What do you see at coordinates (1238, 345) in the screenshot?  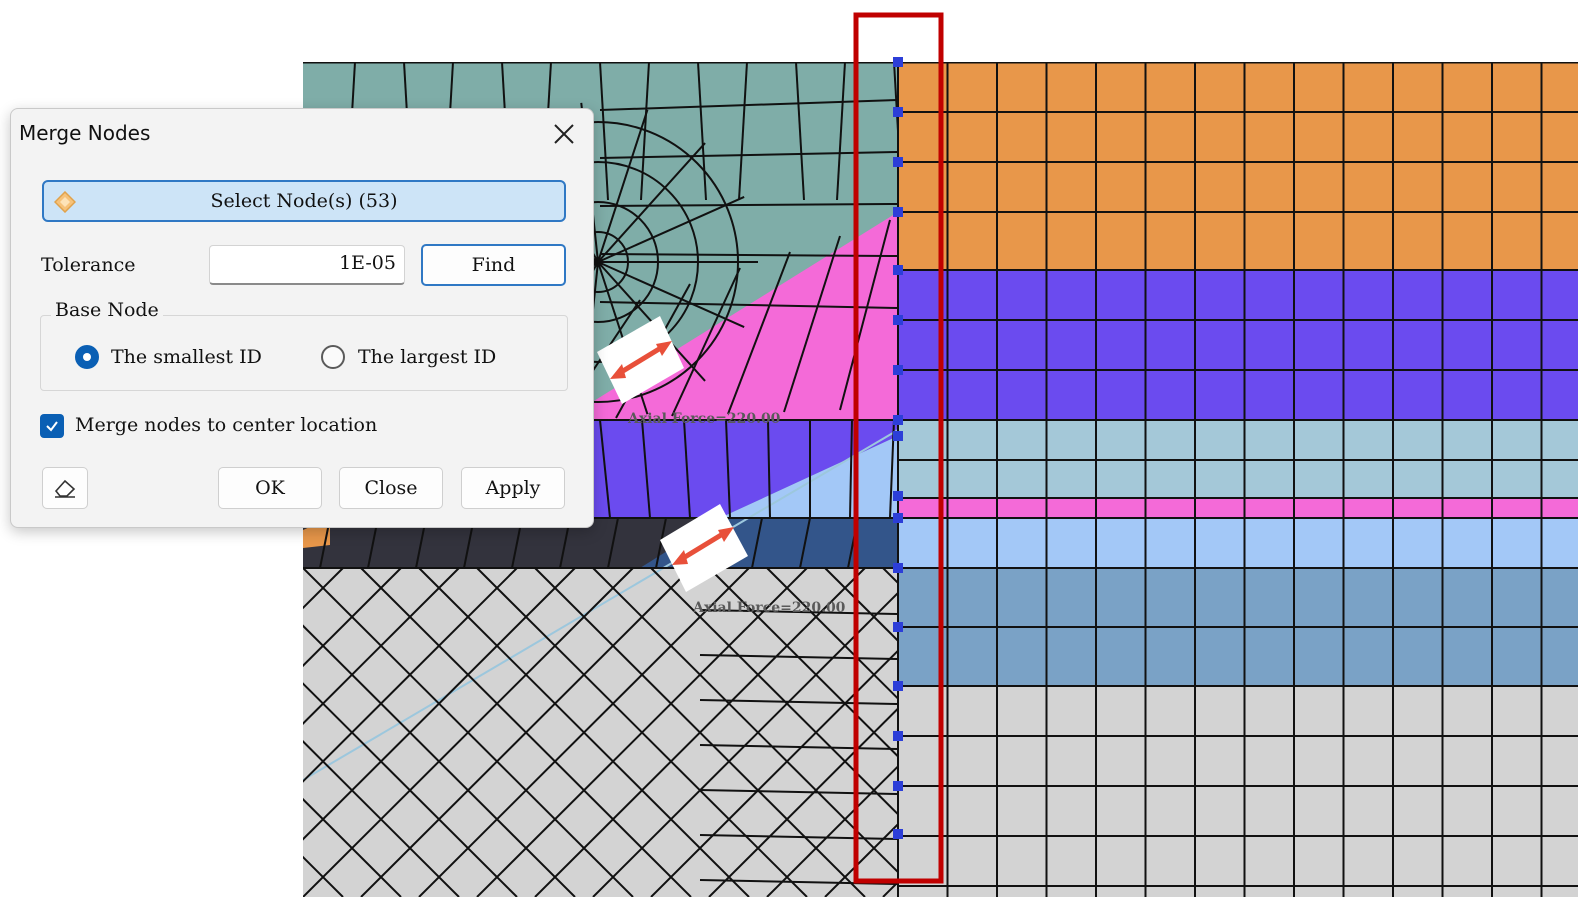 I see `mesh-region-purple-right` at bounding box center [1238, 345].